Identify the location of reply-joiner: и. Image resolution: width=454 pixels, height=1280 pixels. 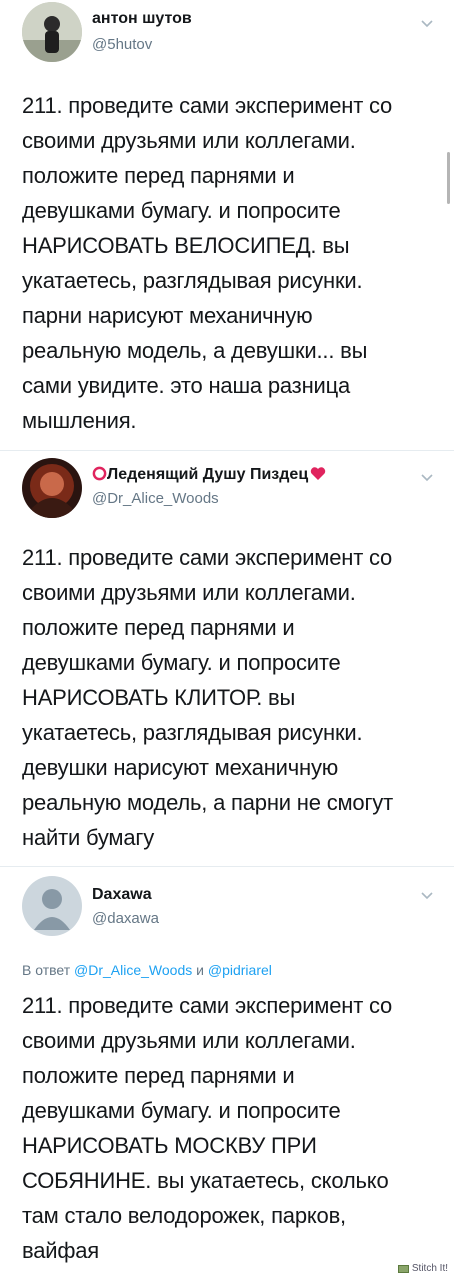
(200, 970).